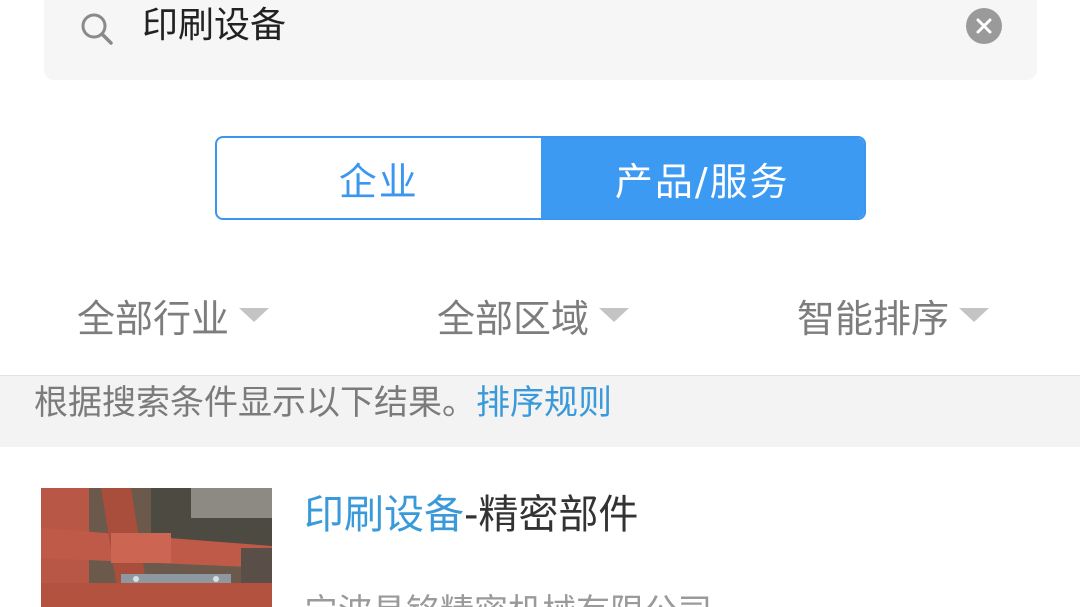 The image size is (1080, 607). I want to click on filter-sort-label: 智能排序, so click(873, 318).